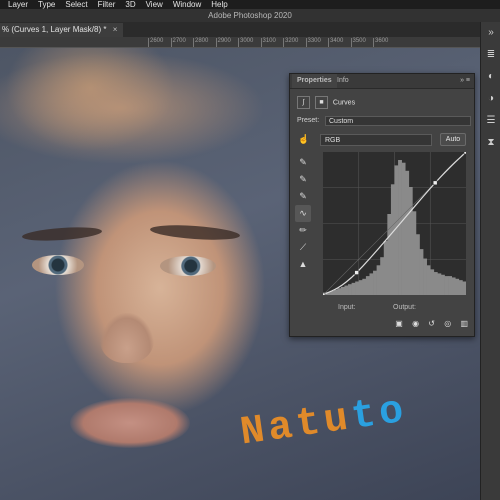 The height and width of the screenshot is (500, 500). I want to click on ruler-tick: 3600, so click(380, 42).